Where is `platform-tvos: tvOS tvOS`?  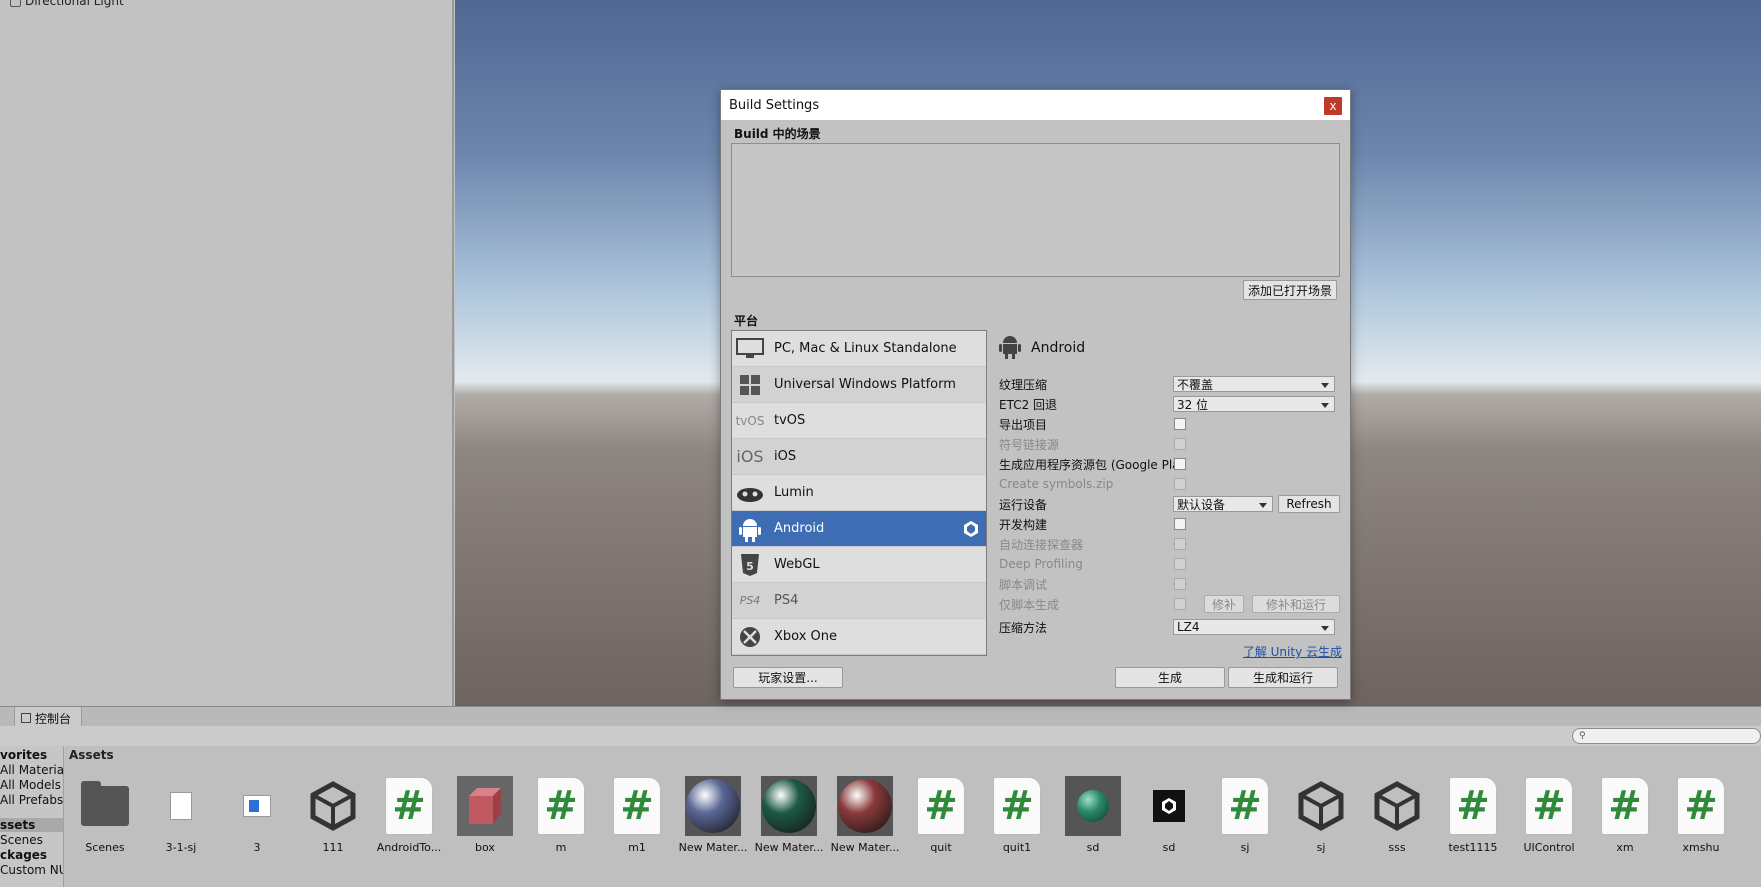 platform-tvos: tvOS tvOS is located at coordinates (859, 421).